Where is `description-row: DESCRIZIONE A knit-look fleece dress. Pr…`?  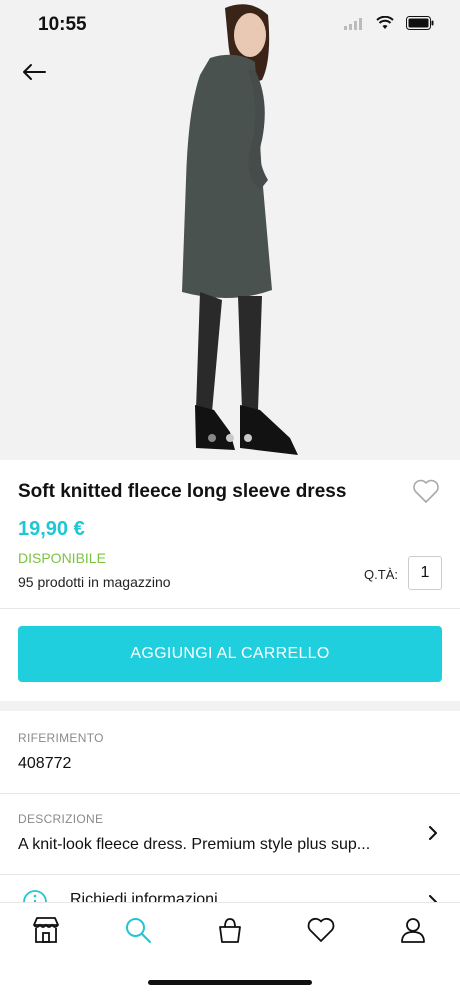
description-row: DESCRIZIONE A knit-look fleece dress. Pr… is located at coordinates (230, 834).